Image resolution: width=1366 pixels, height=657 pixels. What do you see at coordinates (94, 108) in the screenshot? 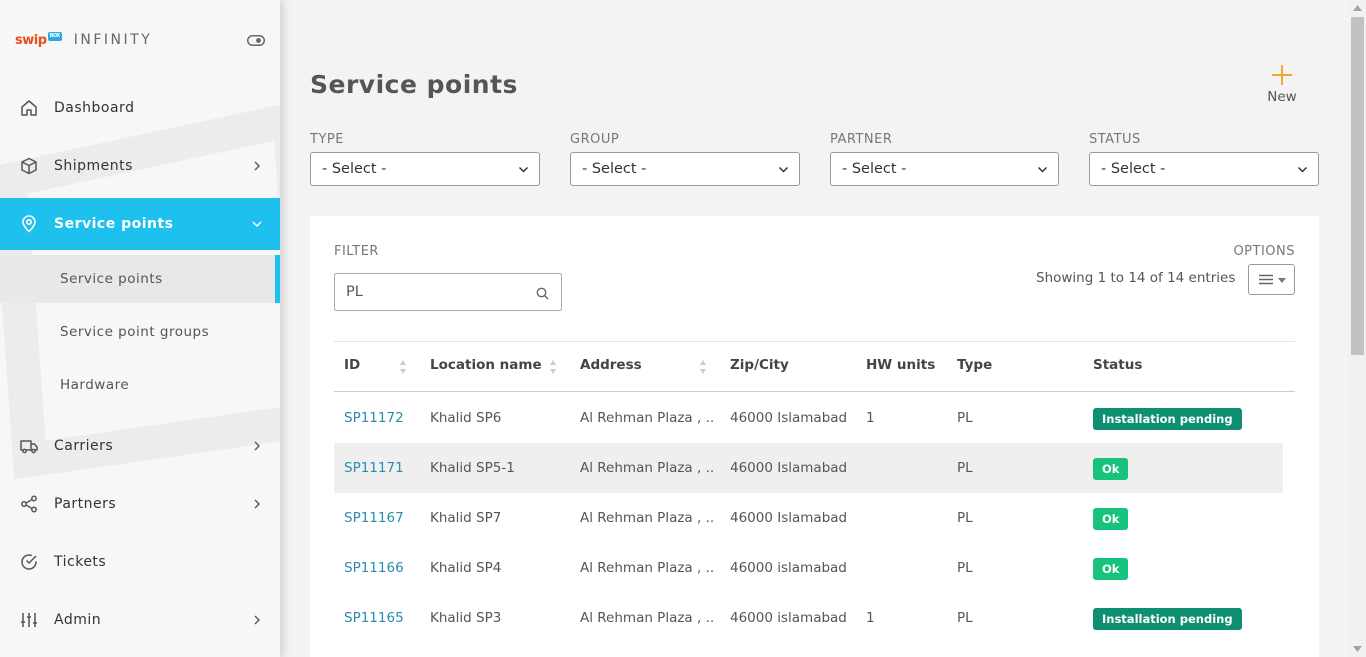
I see `sidebar-item-label: Dashboard` at bounding box center [94, 108].